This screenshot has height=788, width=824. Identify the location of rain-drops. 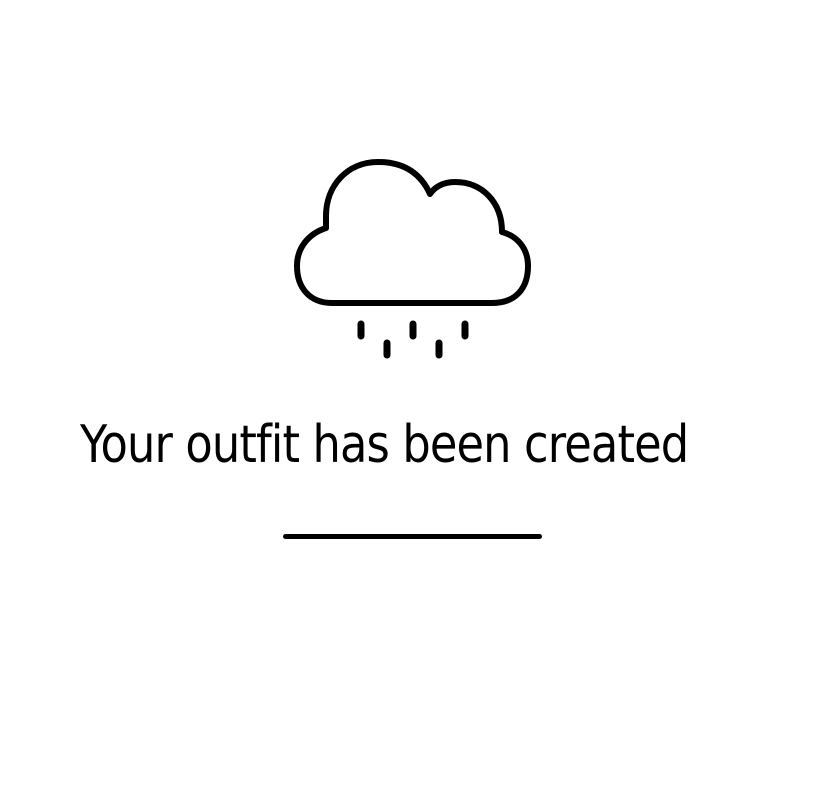
(413, 339).